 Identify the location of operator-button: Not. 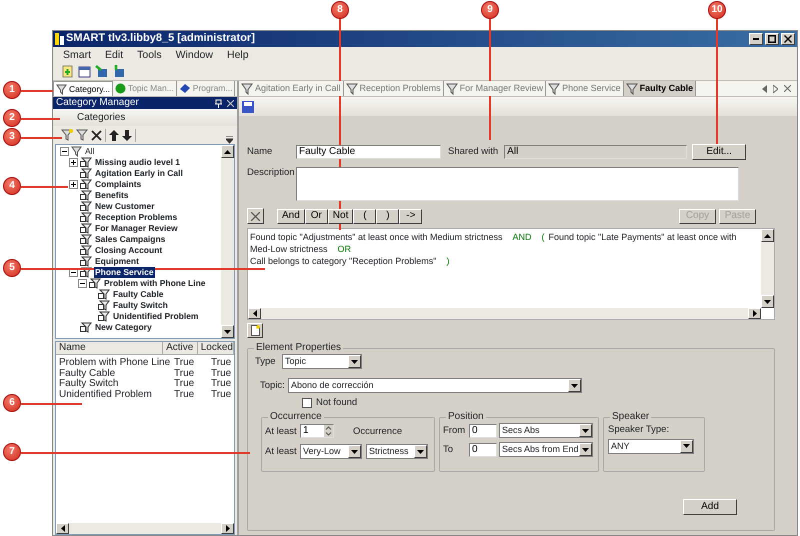
(341, 216).